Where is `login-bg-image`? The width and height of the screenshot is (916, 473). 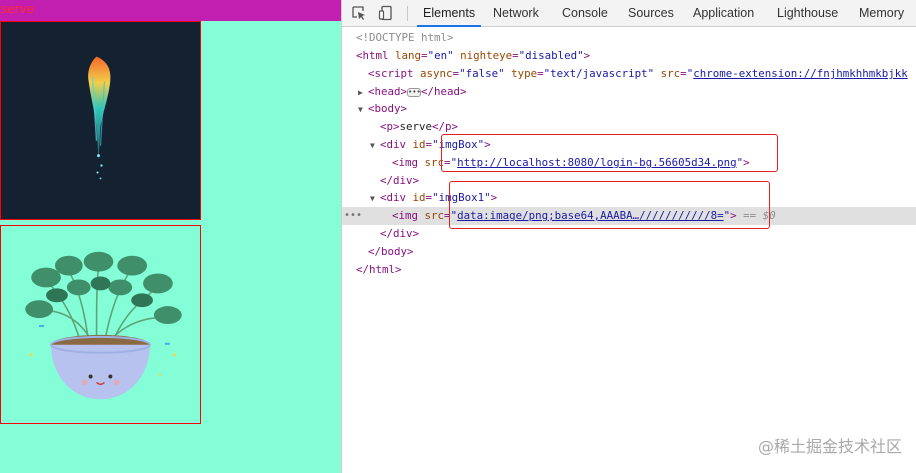 login-bg-image is located at coordinates (100, 120).